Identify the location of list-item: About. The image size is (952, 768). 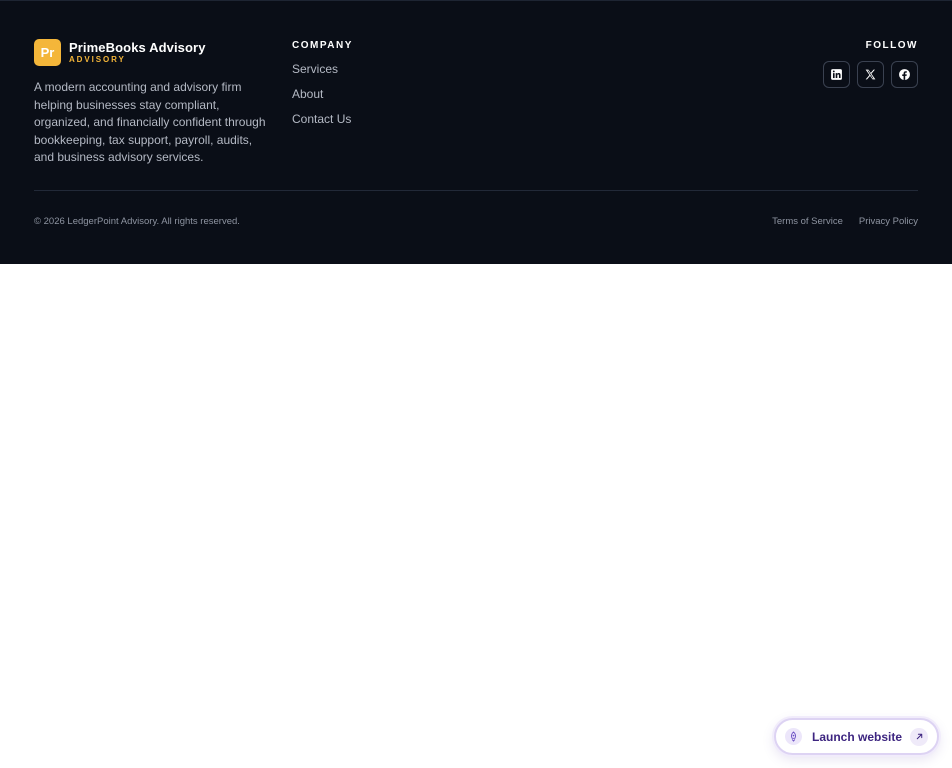
(322, 97).